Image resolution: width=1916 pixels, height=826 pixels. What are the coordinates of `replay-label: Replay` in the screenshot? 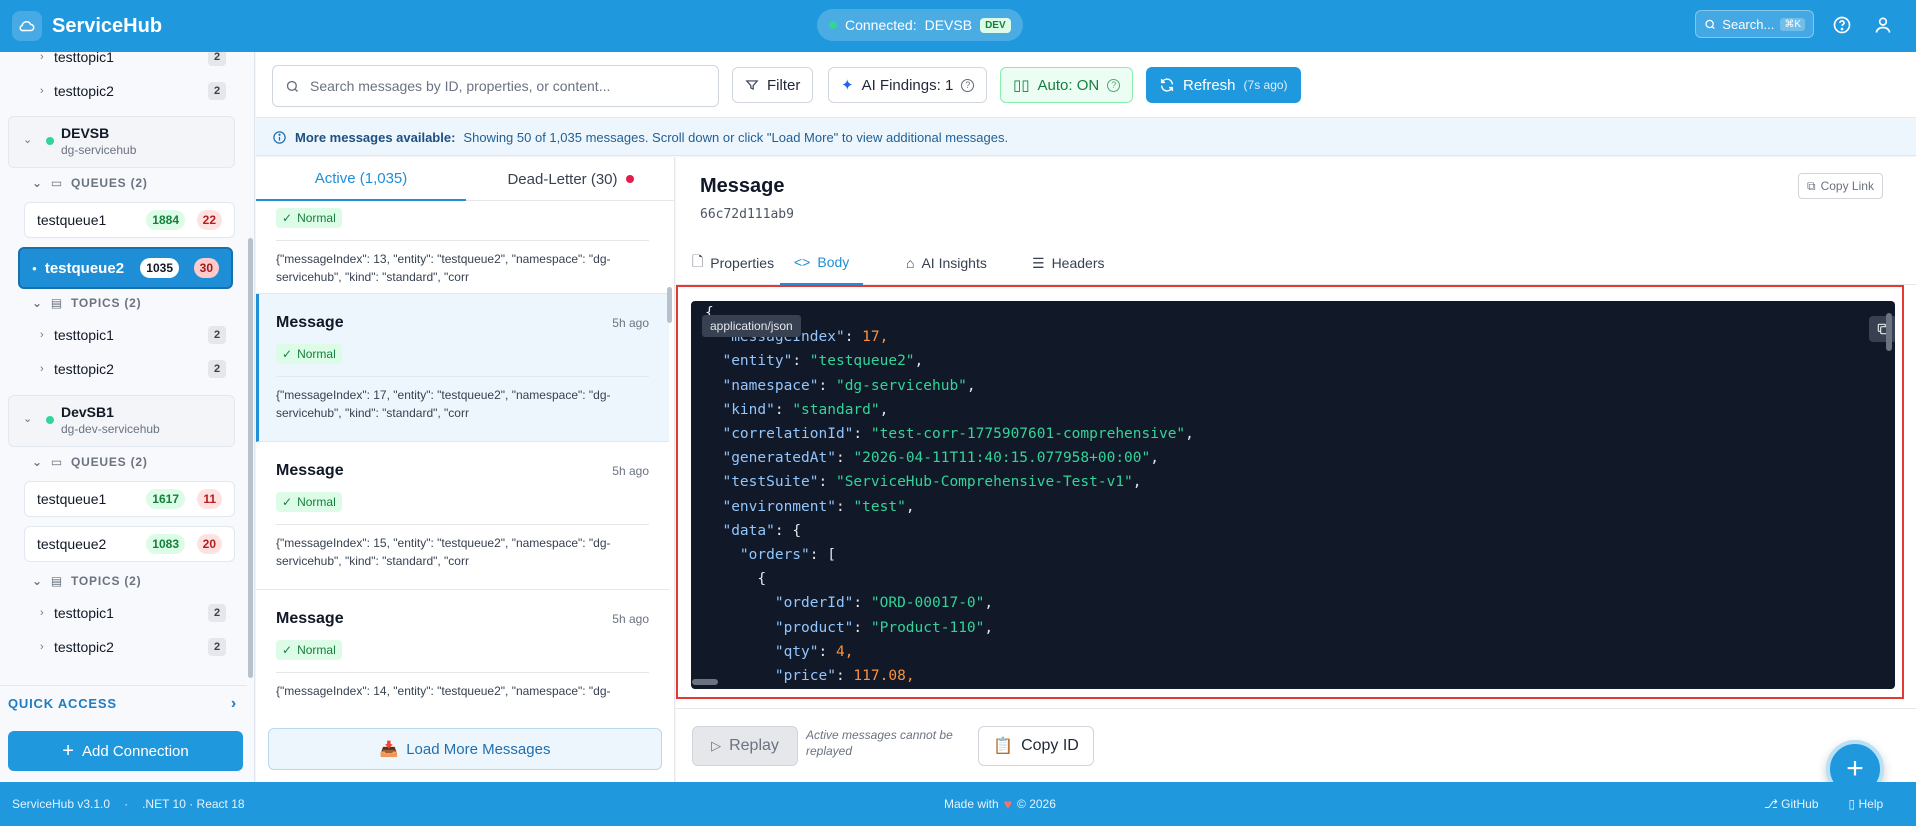 It's located at (754, 745).